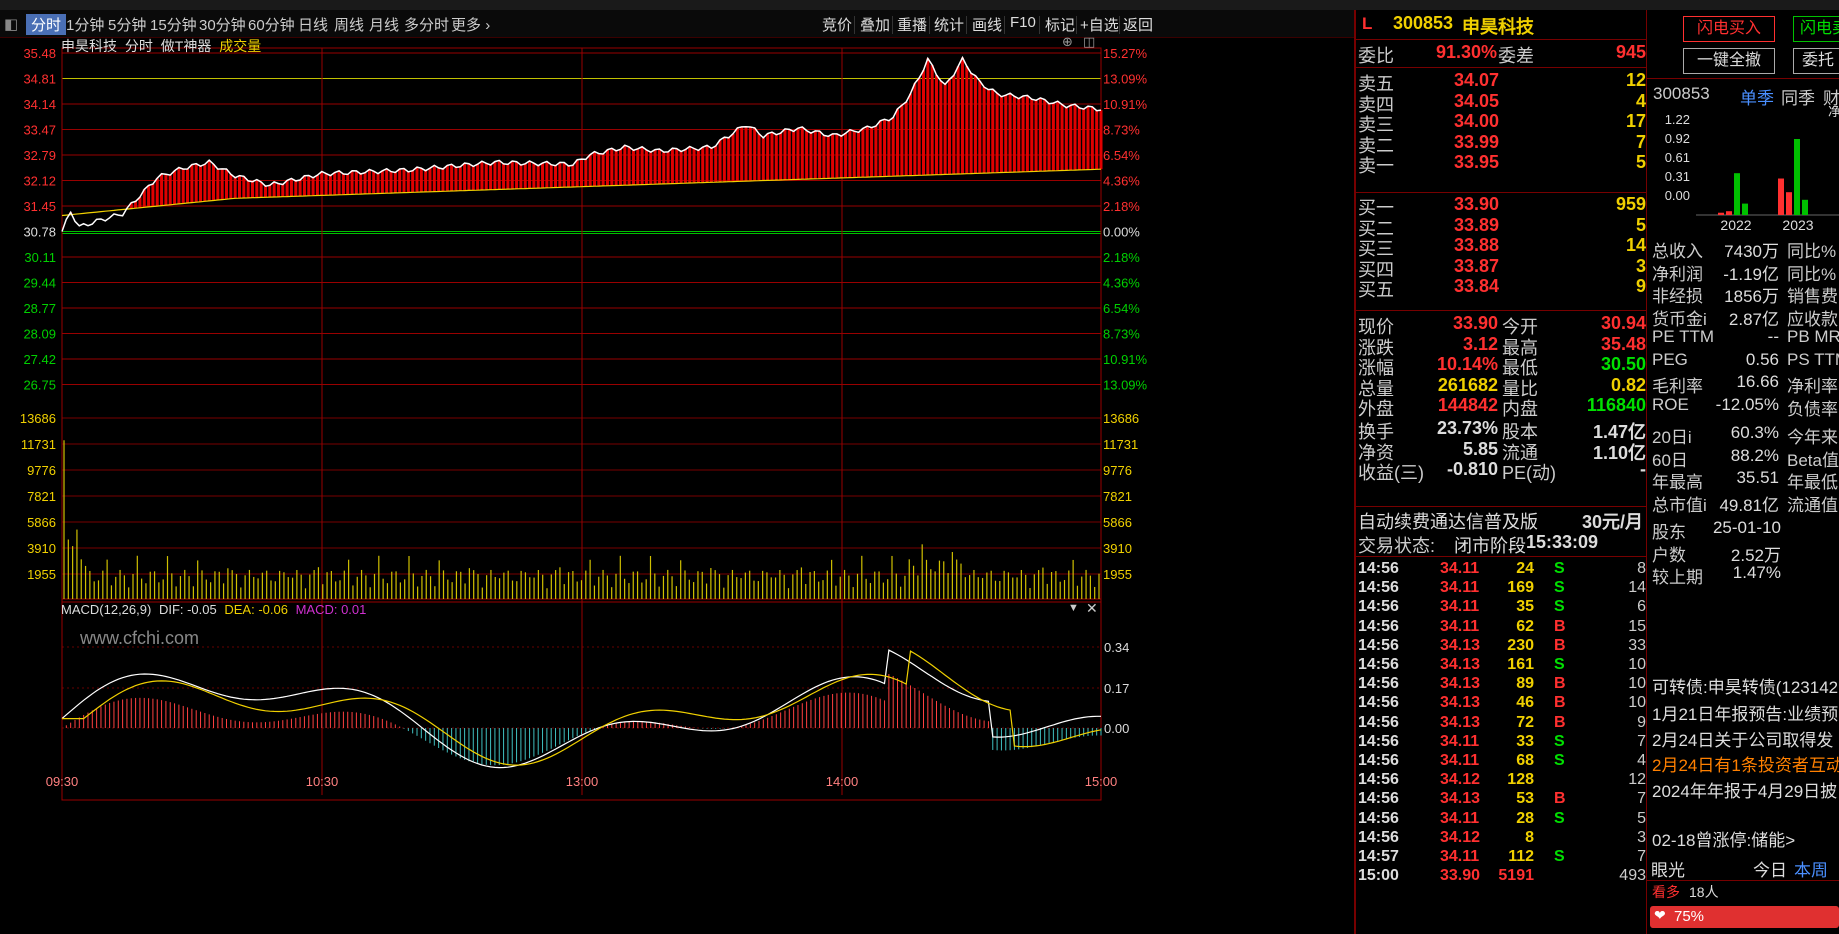  I want to click on trade-status-value: 闭市阶段, so click(1490, 546).